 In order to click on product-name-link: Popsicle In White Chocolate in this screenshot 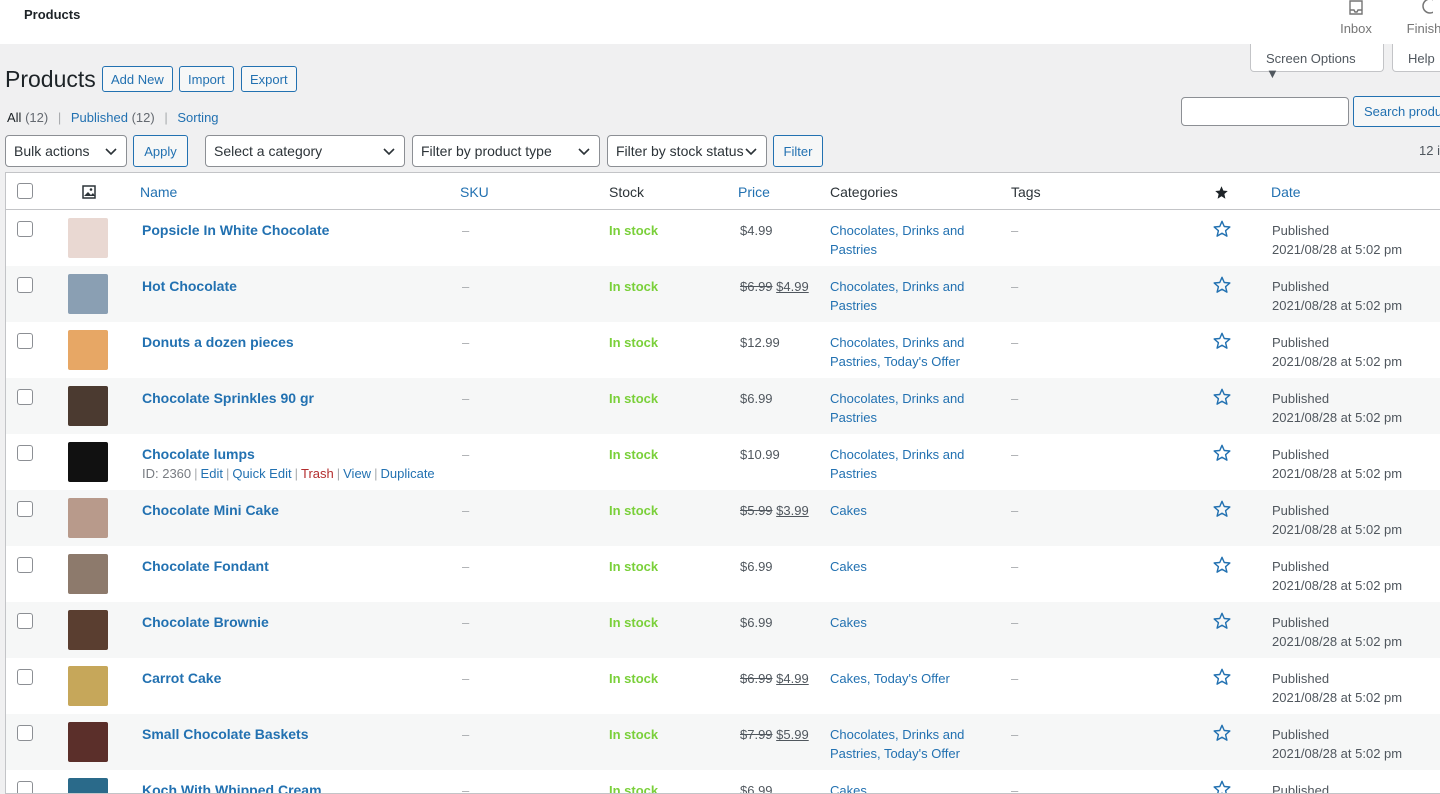, I will do `click(235, 230)`.